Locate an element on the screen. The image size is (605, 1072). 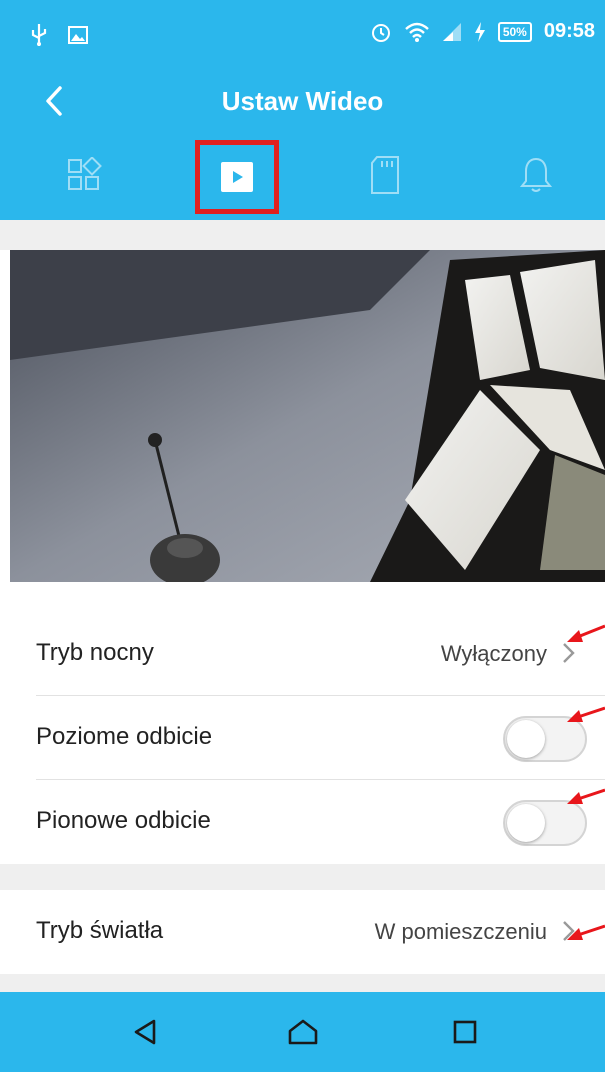
status-bar: 50% 09:58 is located at coordinates (302, 36).